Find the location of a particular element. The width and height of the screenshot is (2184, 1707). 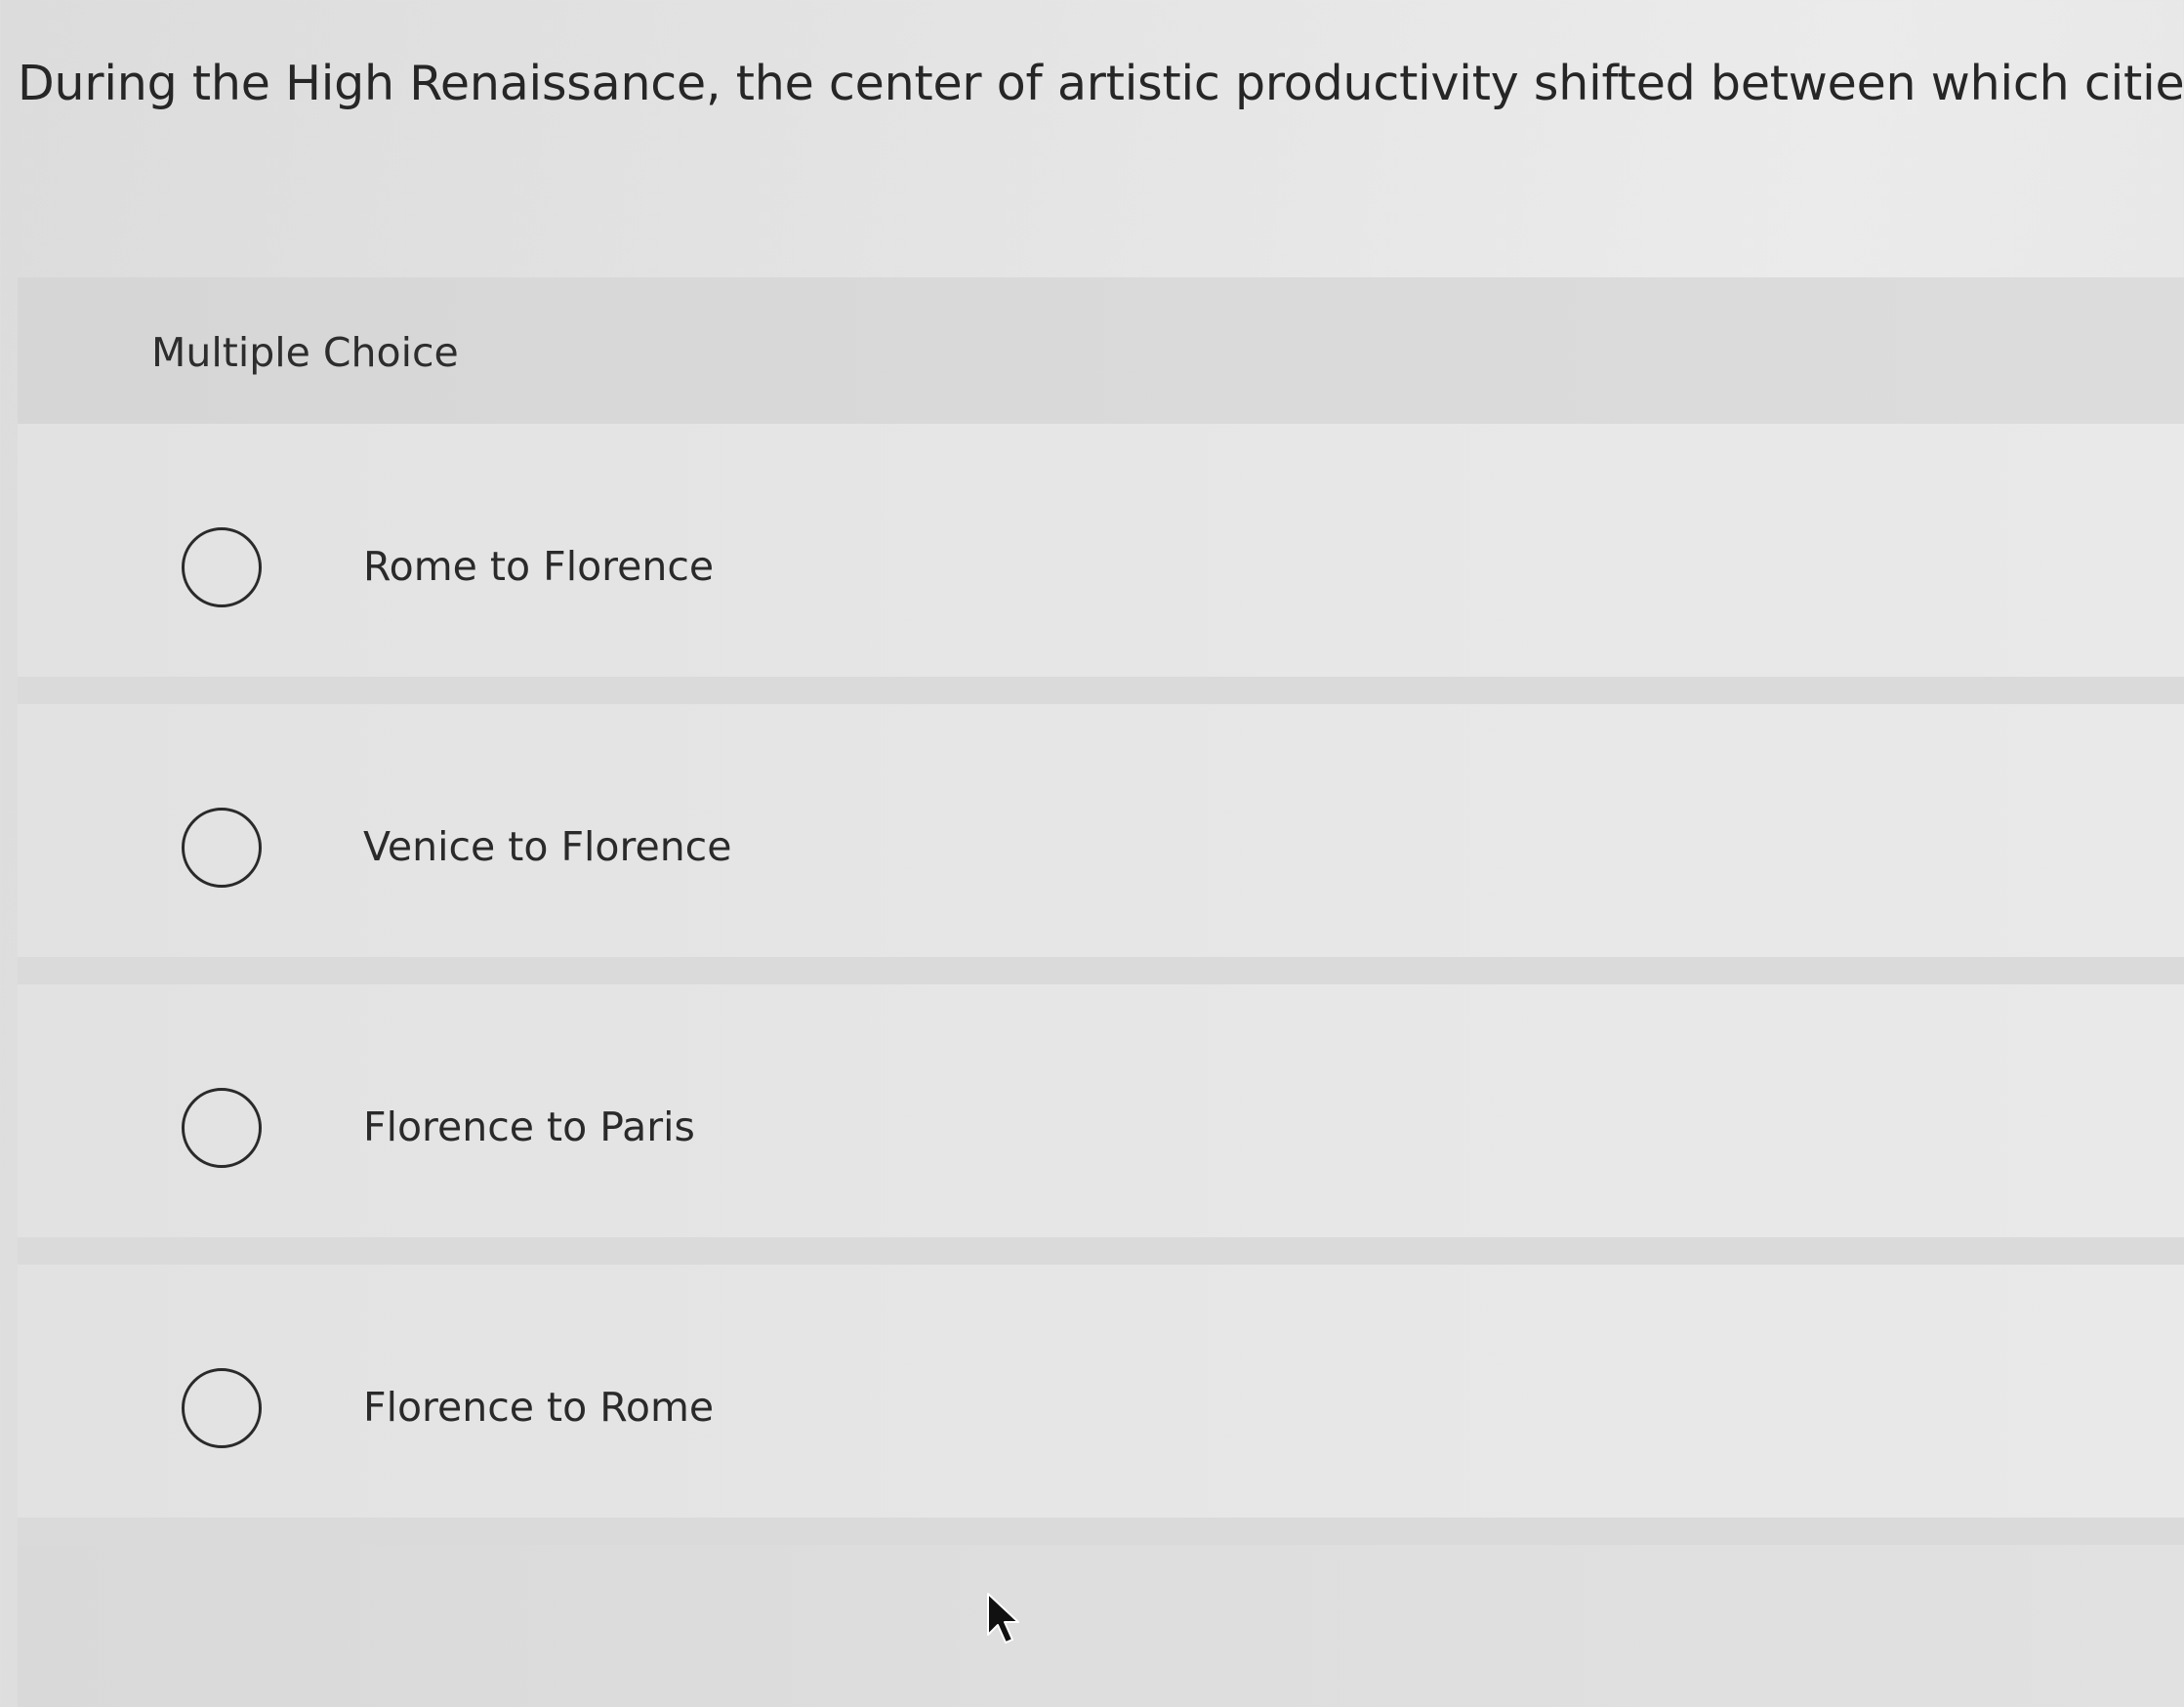

choice-label: Rome to Florence is located at coordinates (539, 566).